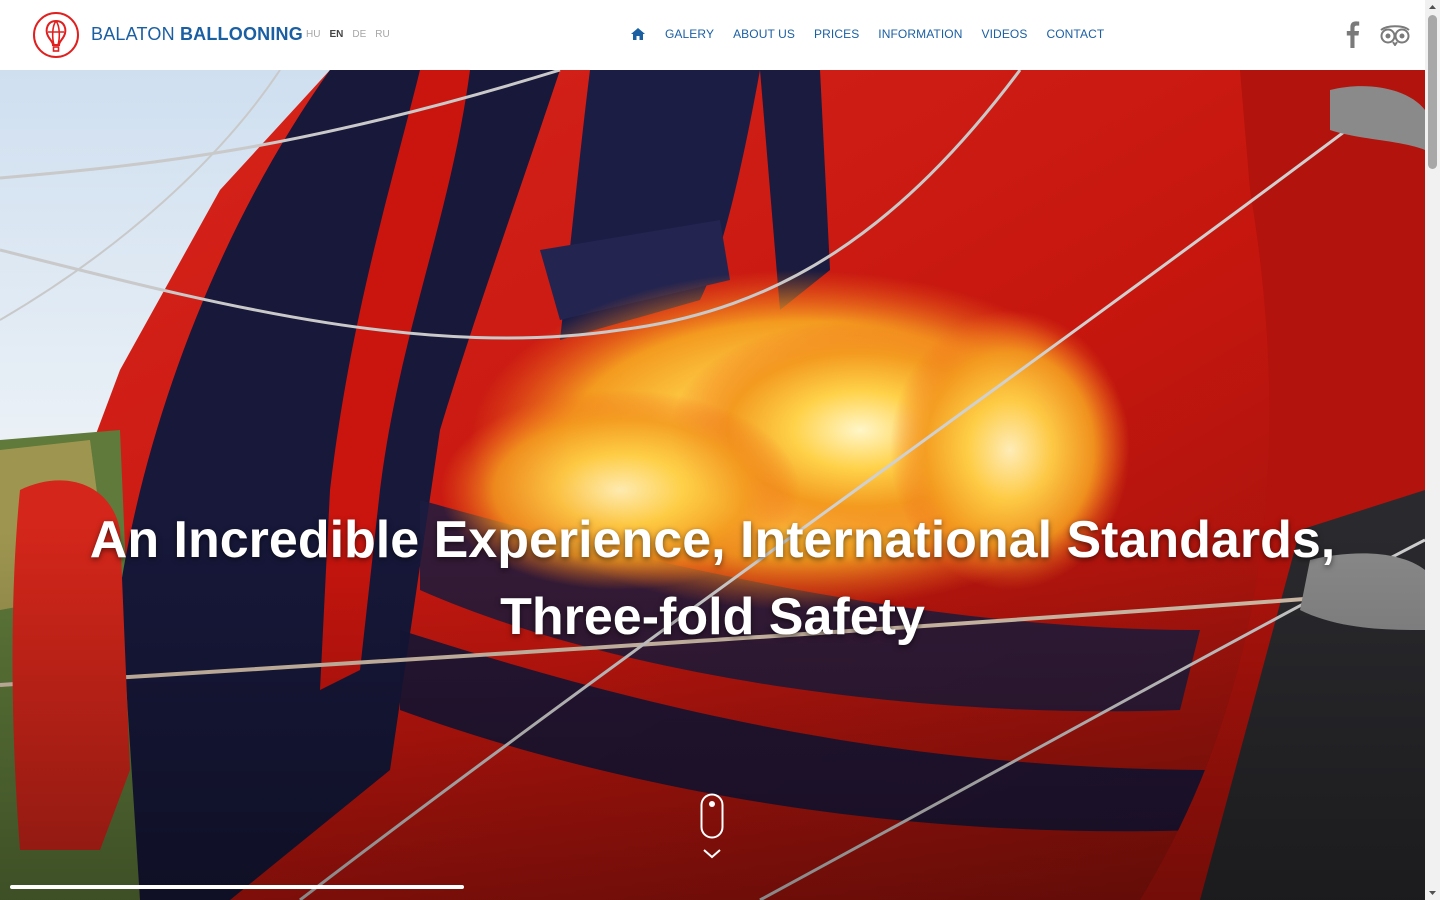 The image size is (1440, 900). Describe the element at coordinates (1075, 34) in the screenshot. I see `nav-contact: CONTACT` at that location.